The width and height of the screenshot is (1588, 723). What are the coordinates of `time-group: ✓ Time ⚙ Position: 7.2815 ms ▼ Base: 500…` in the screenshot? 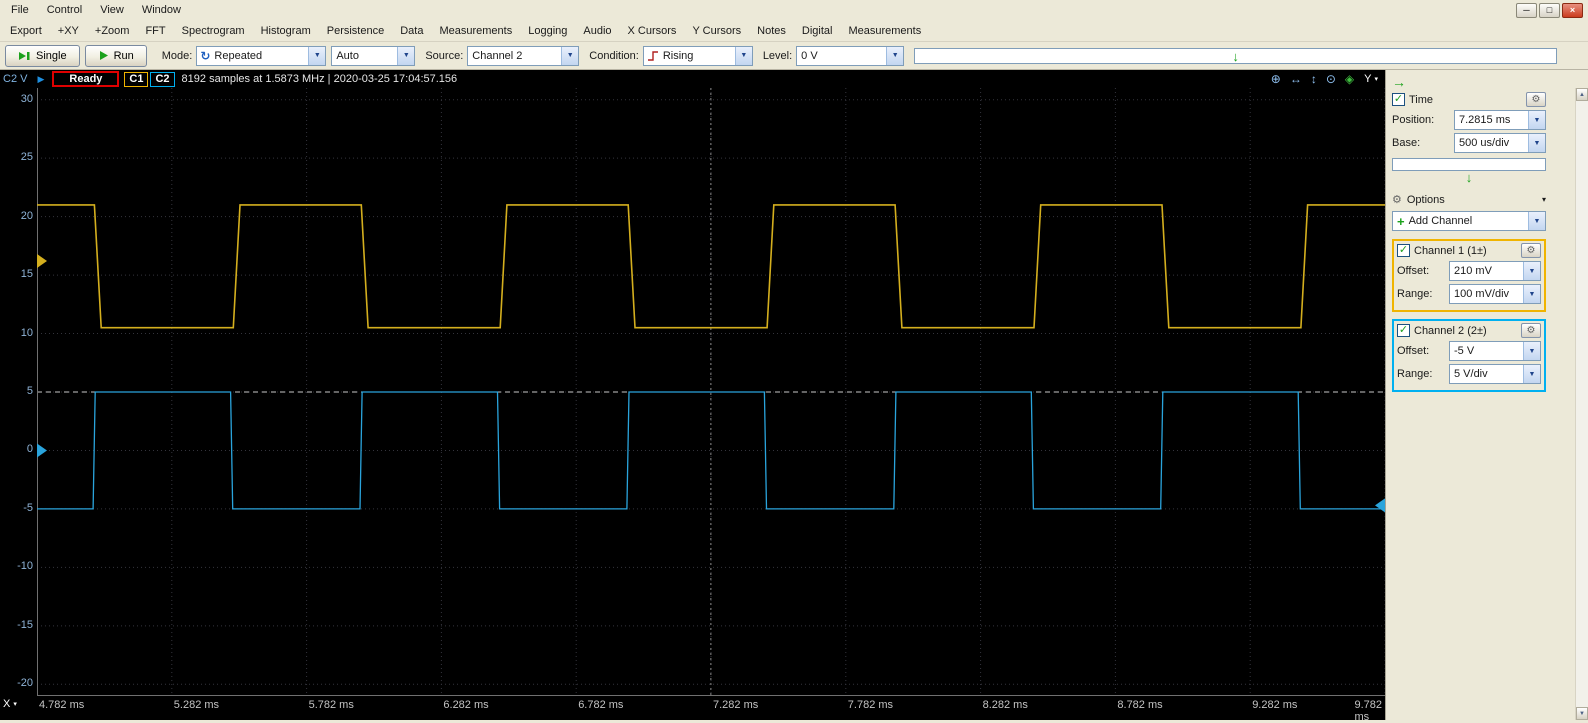 It's located at (1469, 138).